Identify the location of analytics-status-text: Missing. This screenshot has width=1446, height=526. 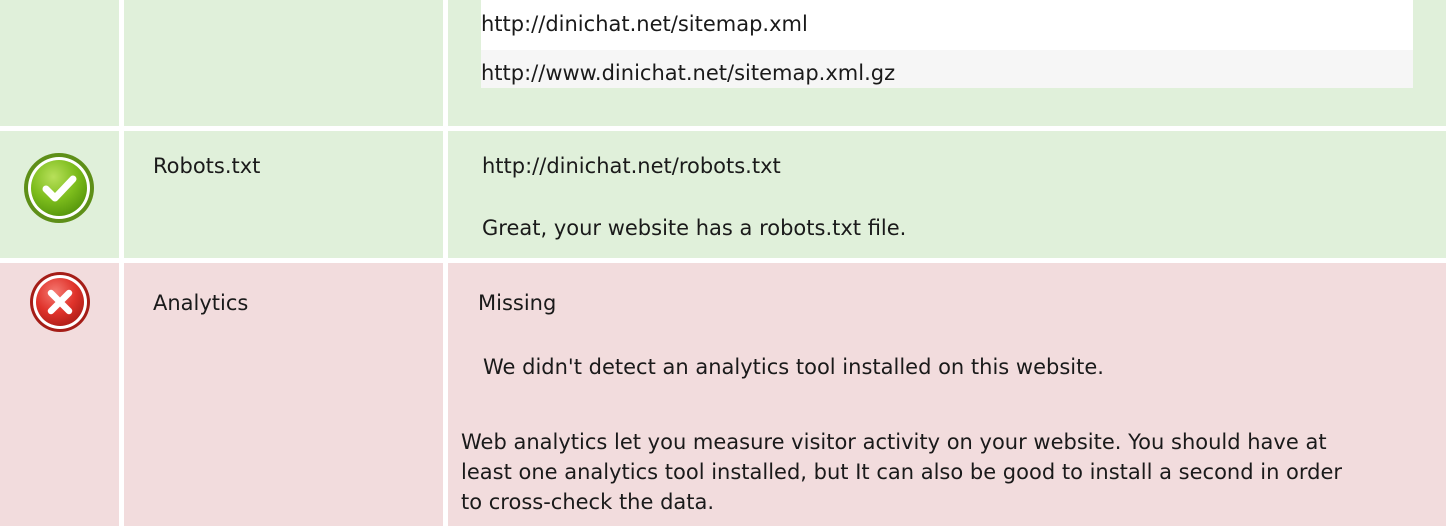
(517, 303).